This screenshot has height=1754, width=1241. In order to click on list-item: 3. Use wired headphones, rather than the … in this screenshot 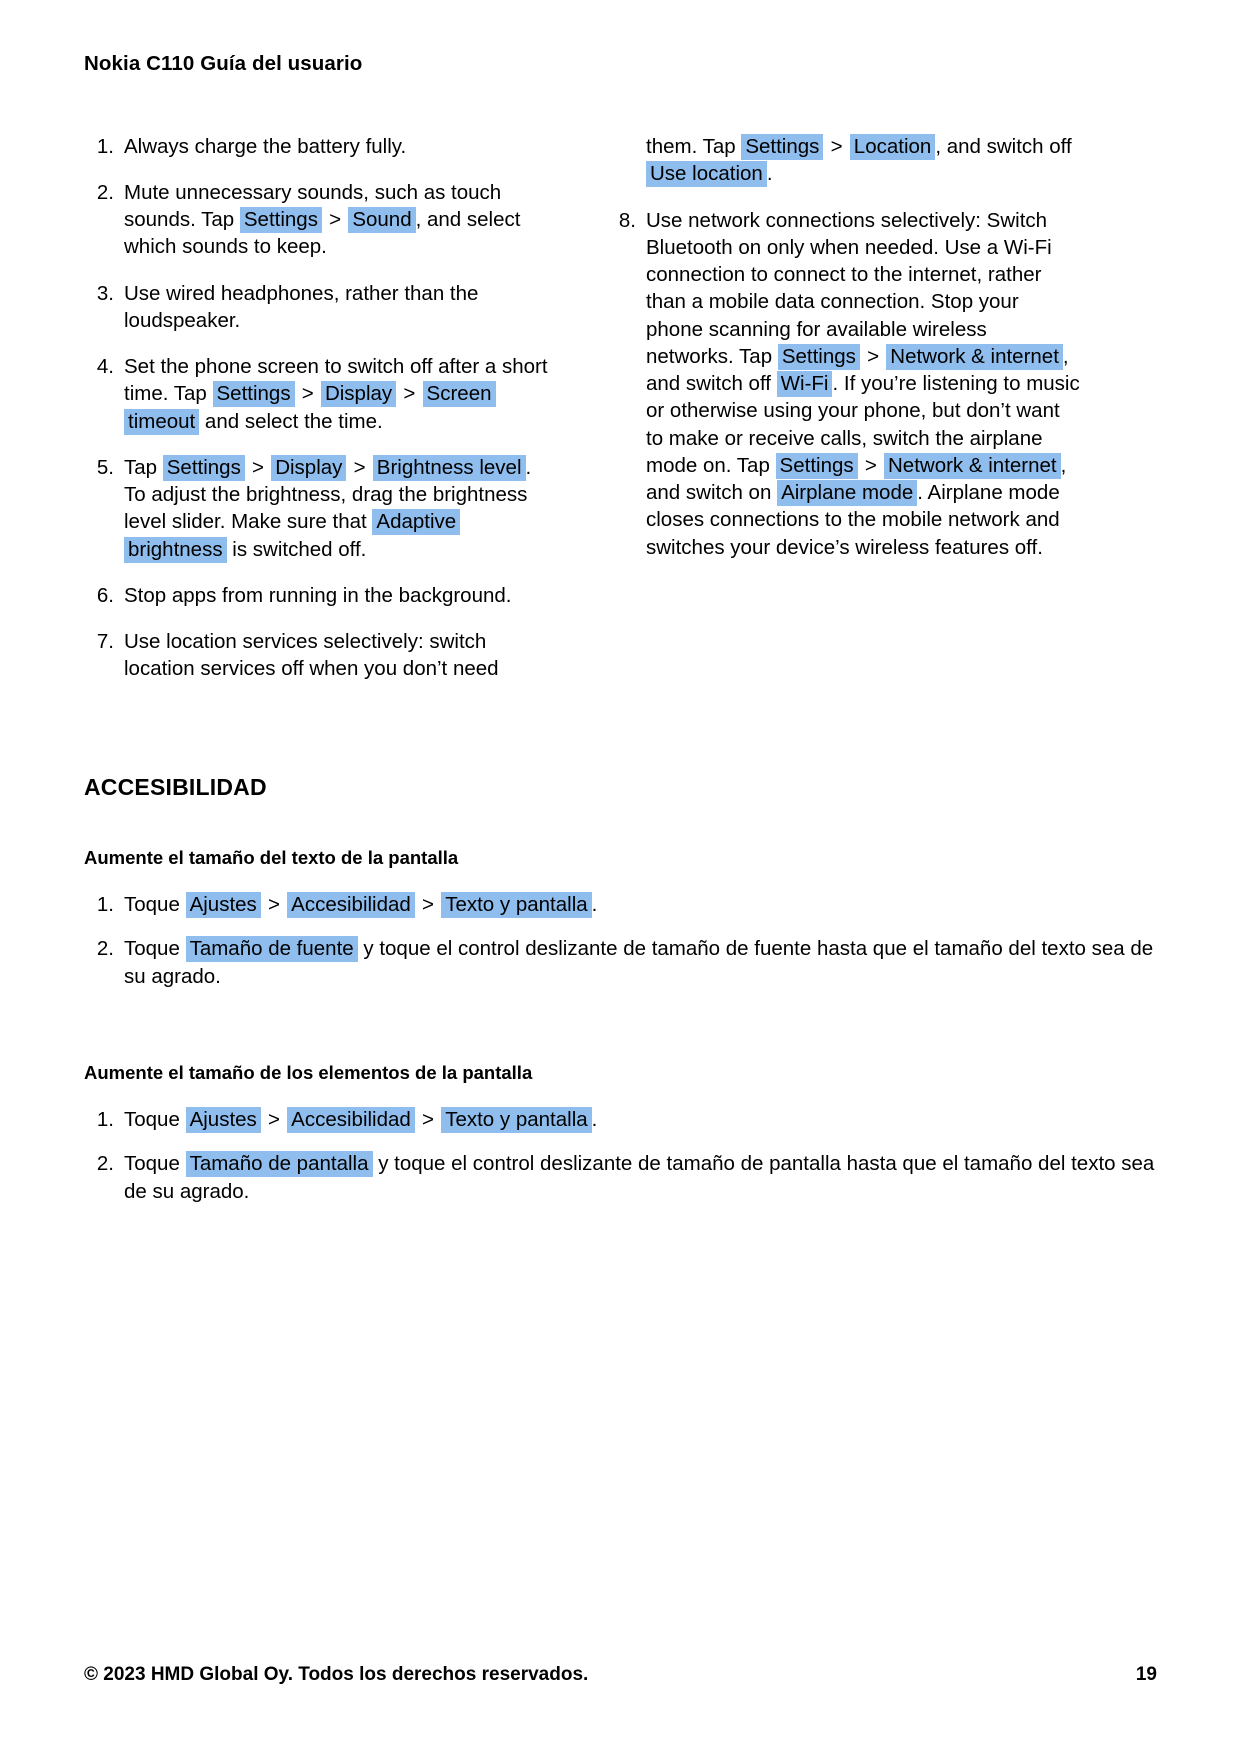, I will do `click(321, 307)`.